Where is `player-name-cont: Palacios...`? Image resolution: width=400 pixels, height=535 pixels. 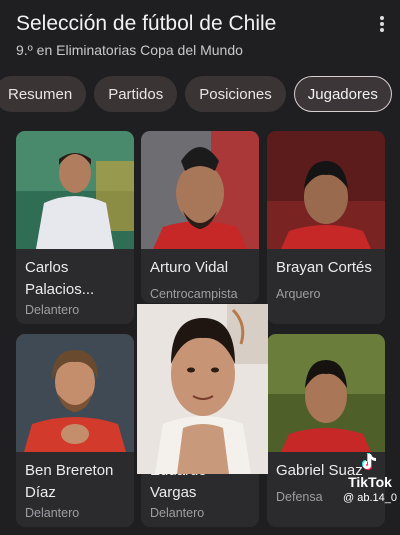 player-name-cont: Palacios... is located at coordinates (60, 289).